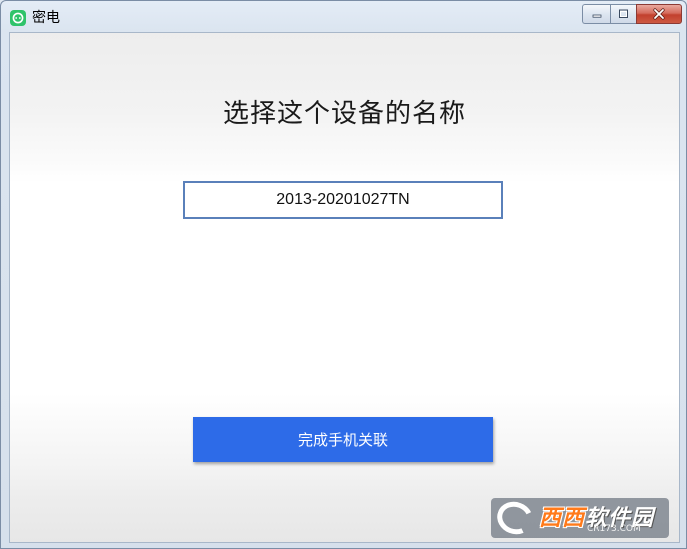 Image resolution: width=687 pixels, height=549 pixels. I want to click on chat-bubble-icon, so click(18, 18).